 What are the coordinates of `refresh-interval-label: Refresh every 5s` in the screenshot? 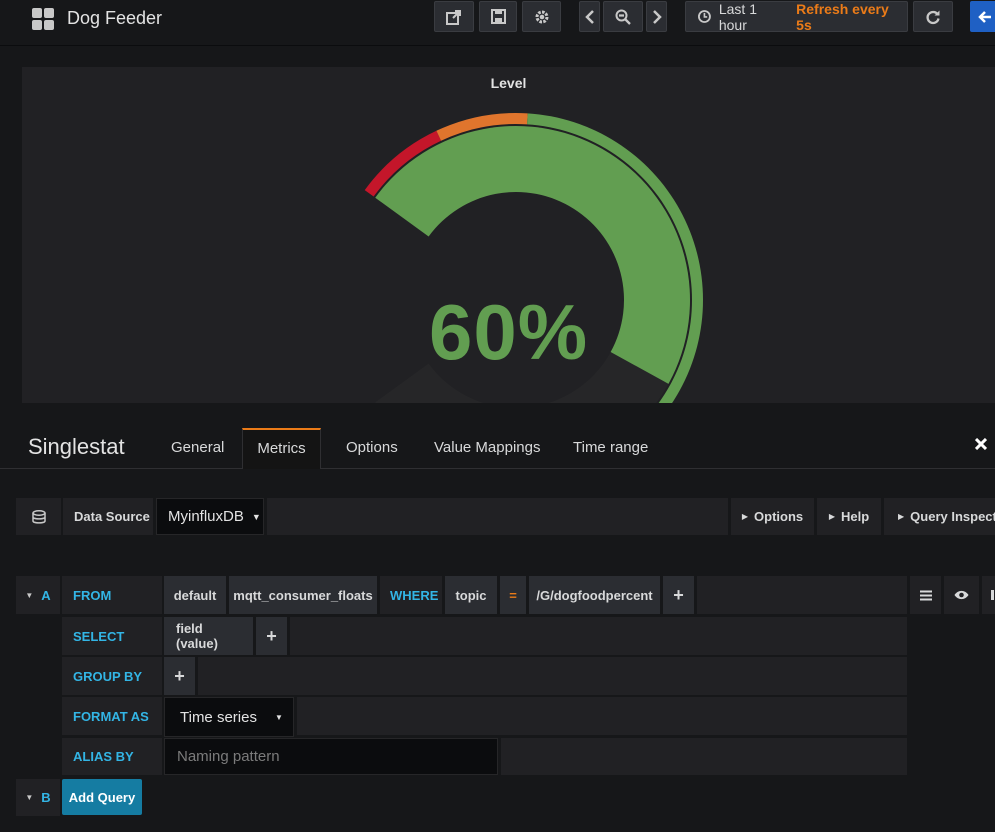 It's located at (842, 16).